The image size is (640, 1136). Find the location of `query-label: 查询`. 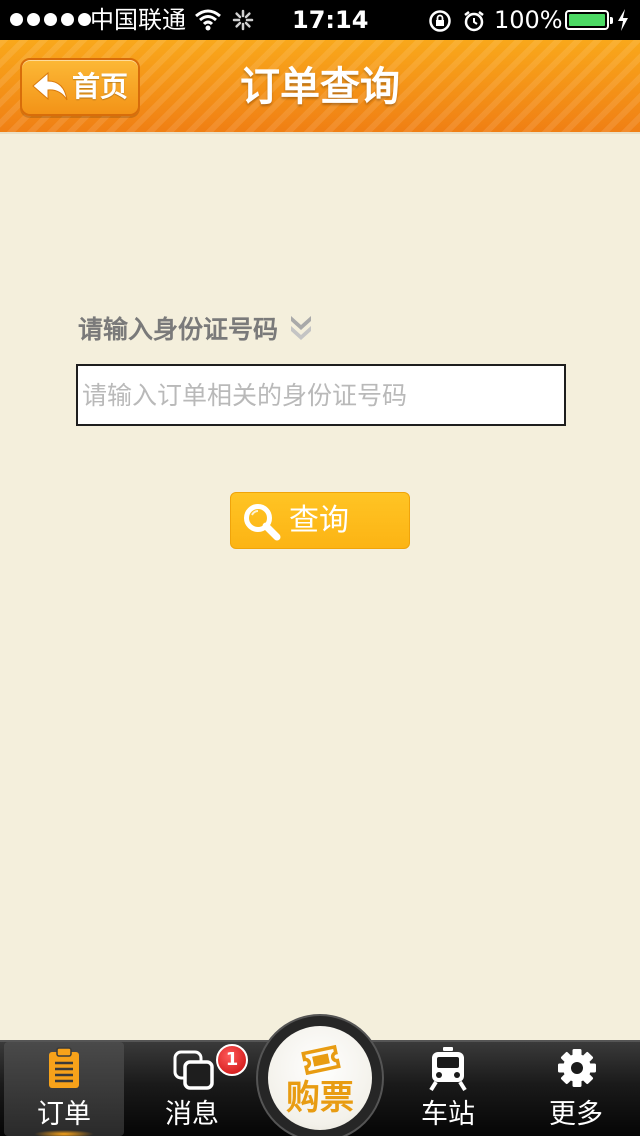

query-label: 查询 is located at coordinates (319, 520).